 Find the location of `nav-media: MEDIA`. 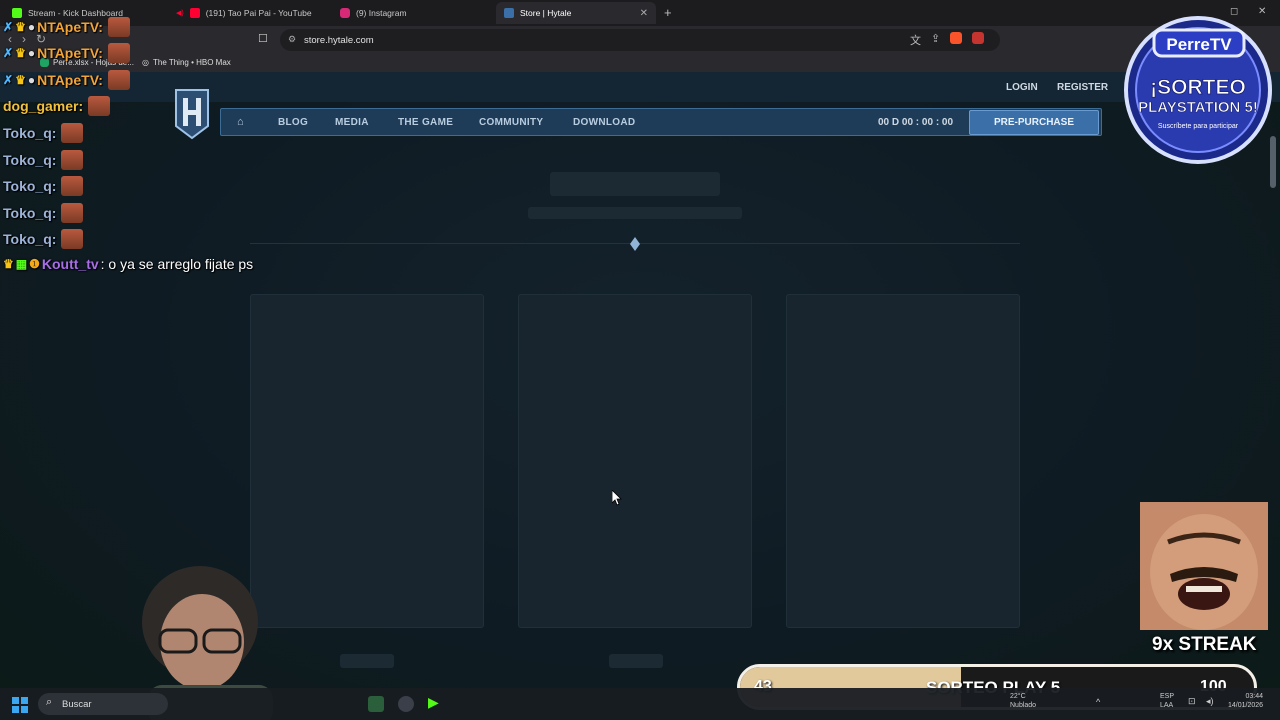

nav-media: MEDIA is located at coordinates (352, 122).